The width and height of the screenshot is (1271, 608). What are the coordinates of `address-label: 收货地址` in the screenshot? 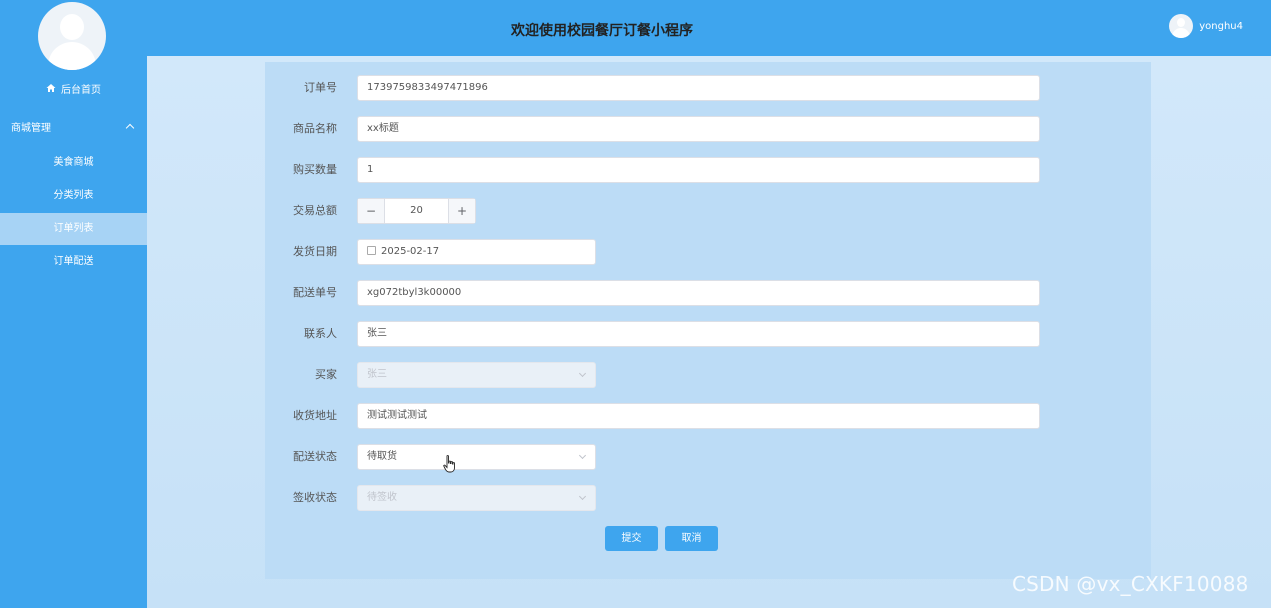 It's located at (315, 415).